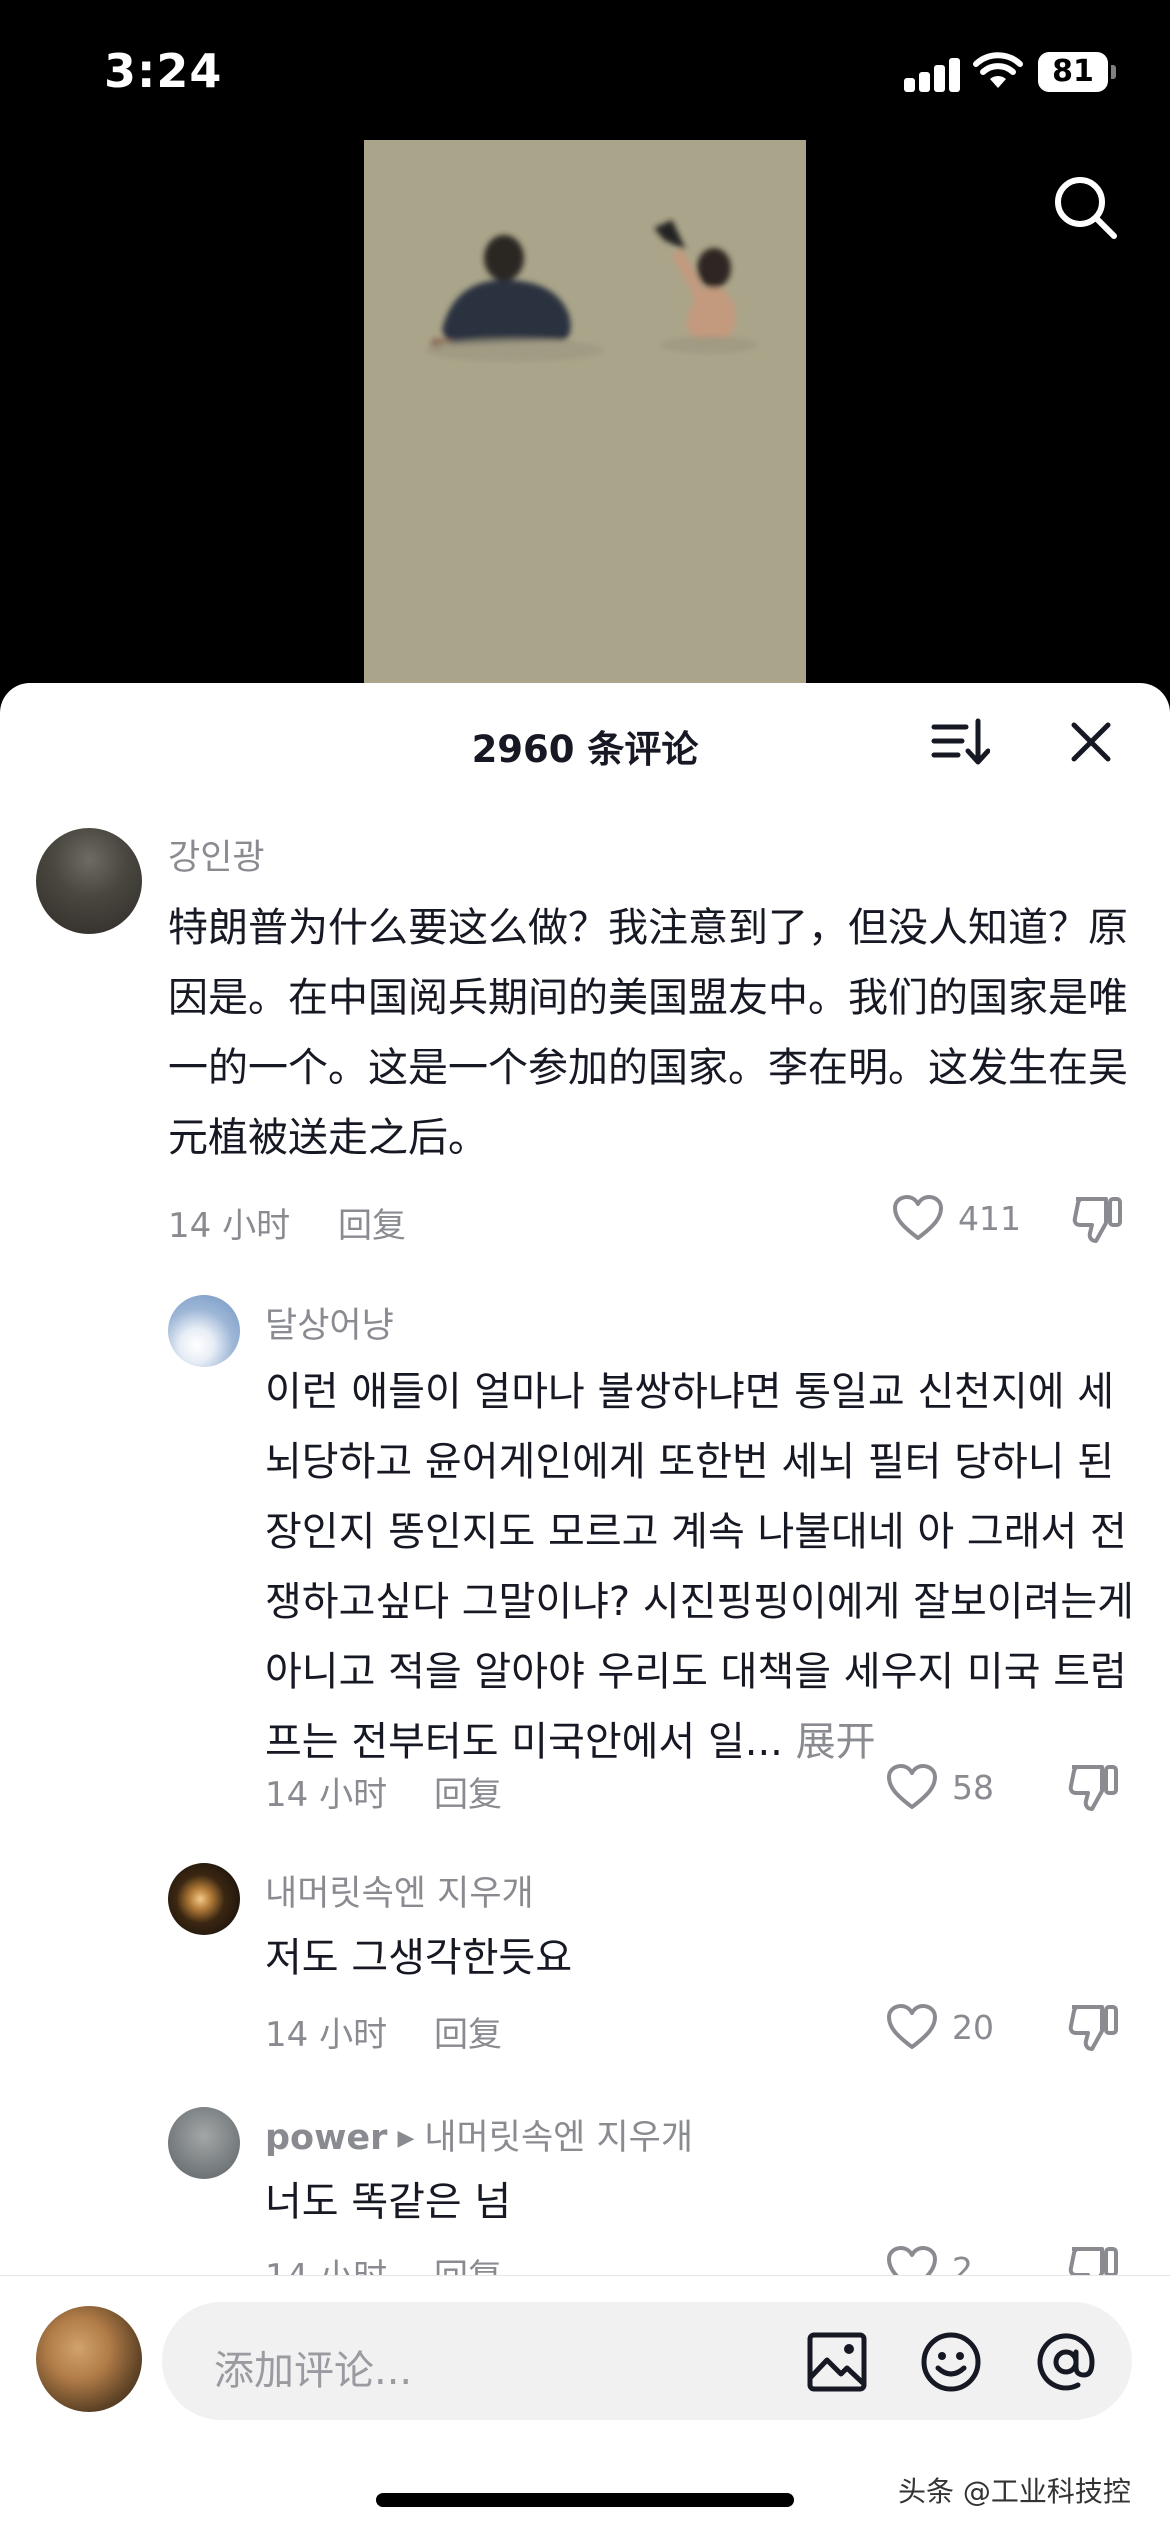 The height and width of the screenshot is (2532, 1170). I want to click on cellular-signal-icon, so click(932, 74).